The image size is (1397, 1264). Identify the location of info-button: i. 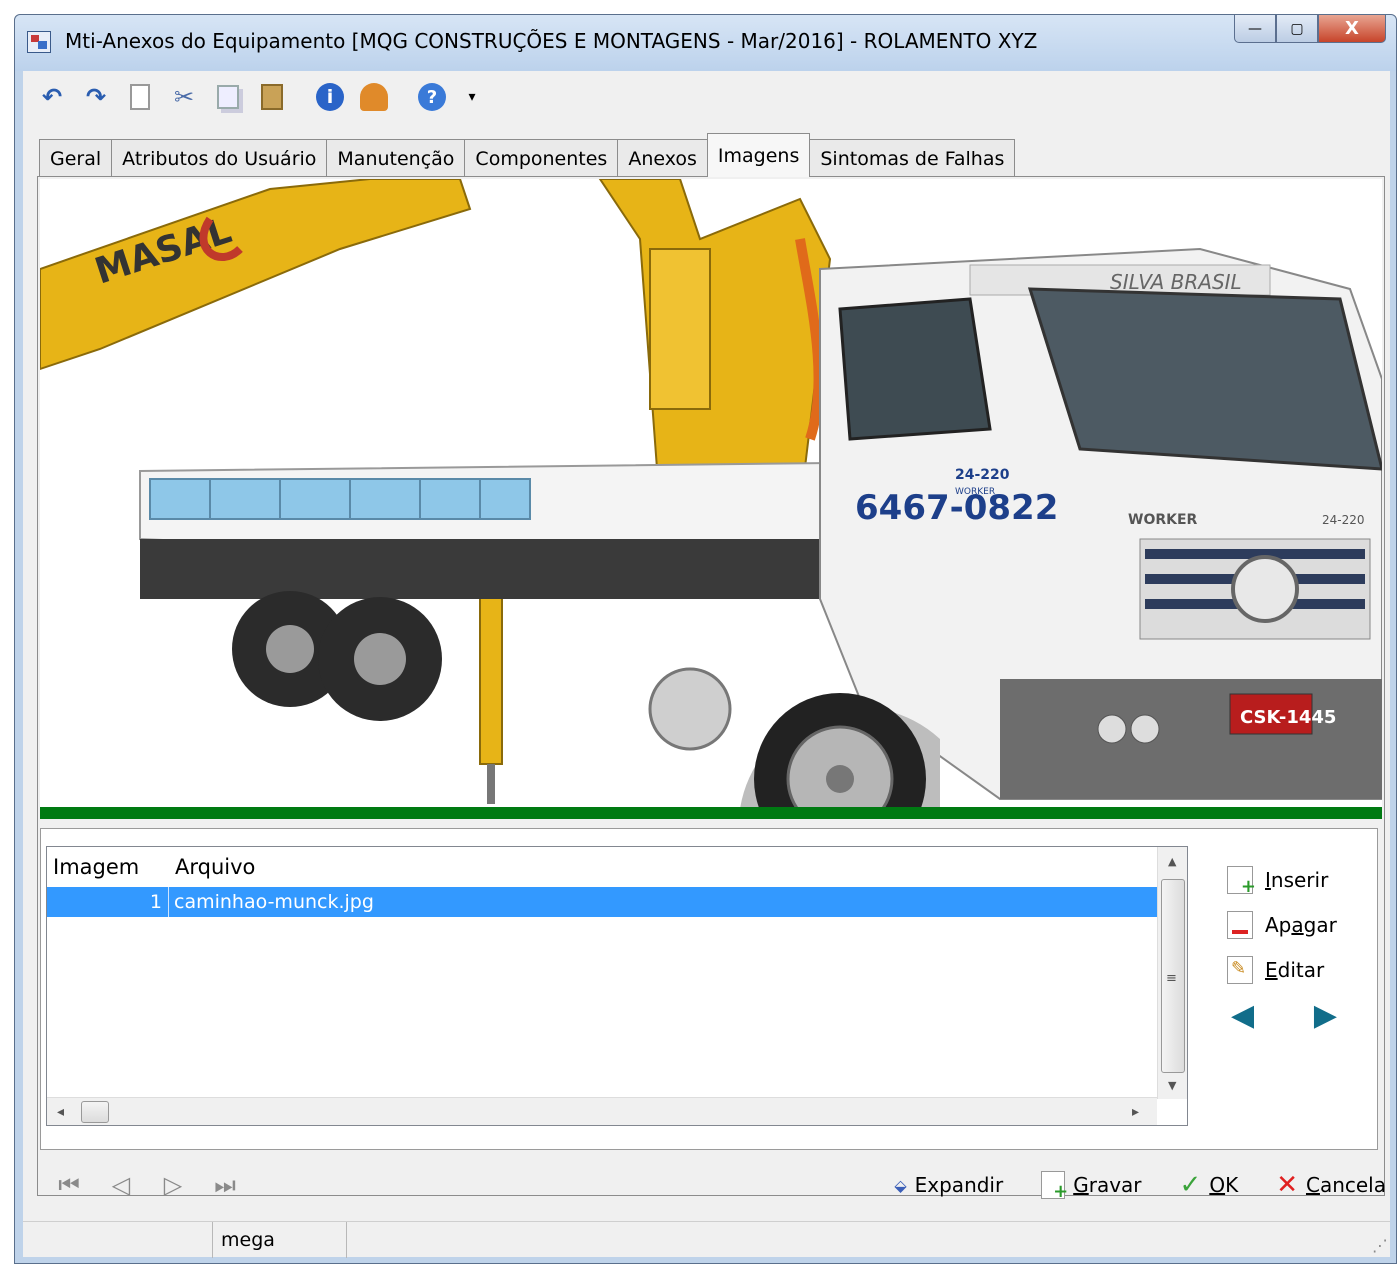
(330, 97).